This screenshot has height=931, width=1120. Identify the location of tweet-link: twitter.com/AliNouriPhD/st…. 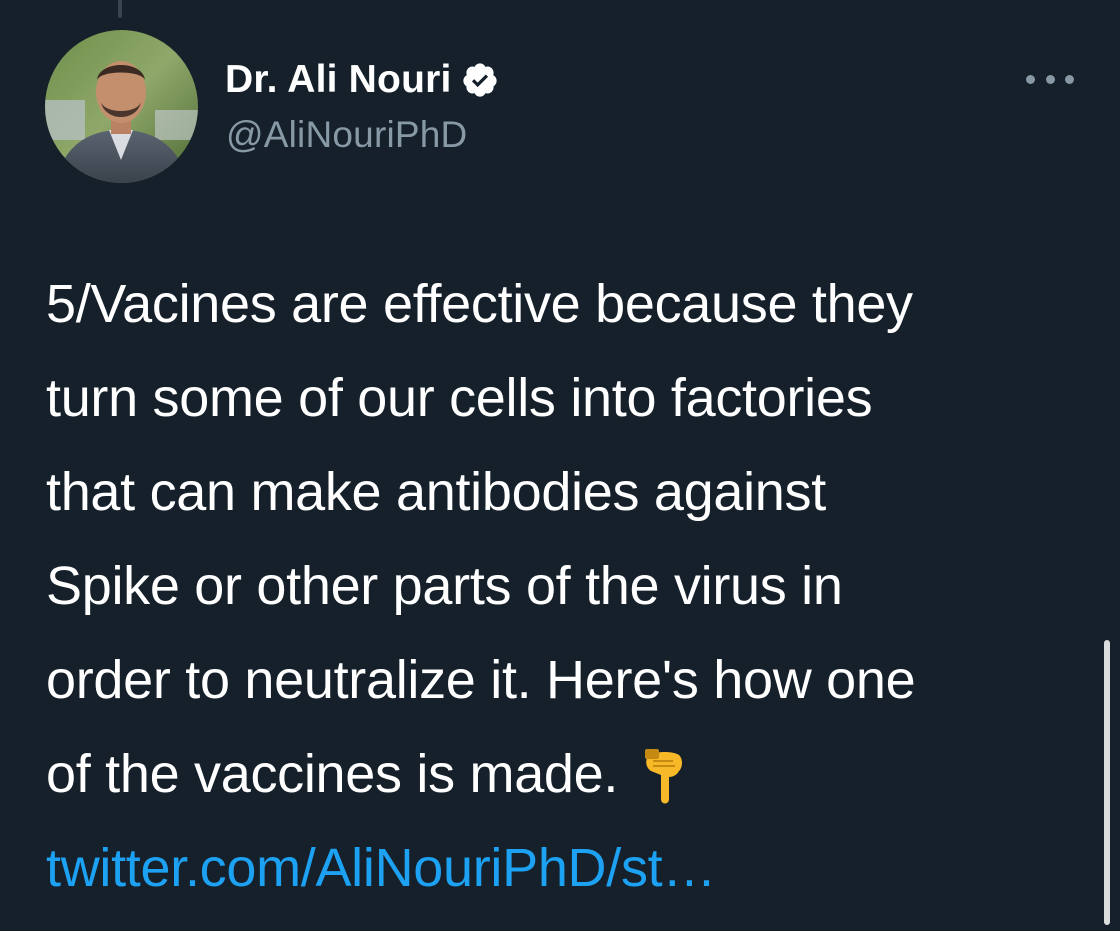
(381, 868).